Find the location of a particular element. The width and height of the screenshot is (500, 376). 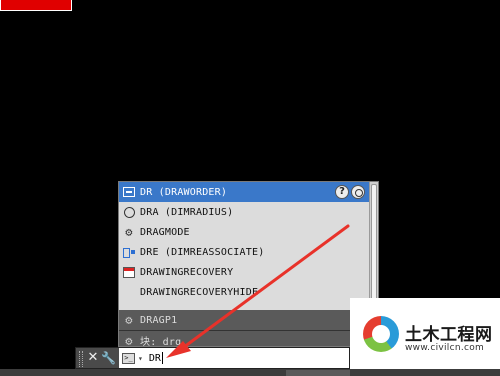

watermark-logo is located at coordinates (381, 334).